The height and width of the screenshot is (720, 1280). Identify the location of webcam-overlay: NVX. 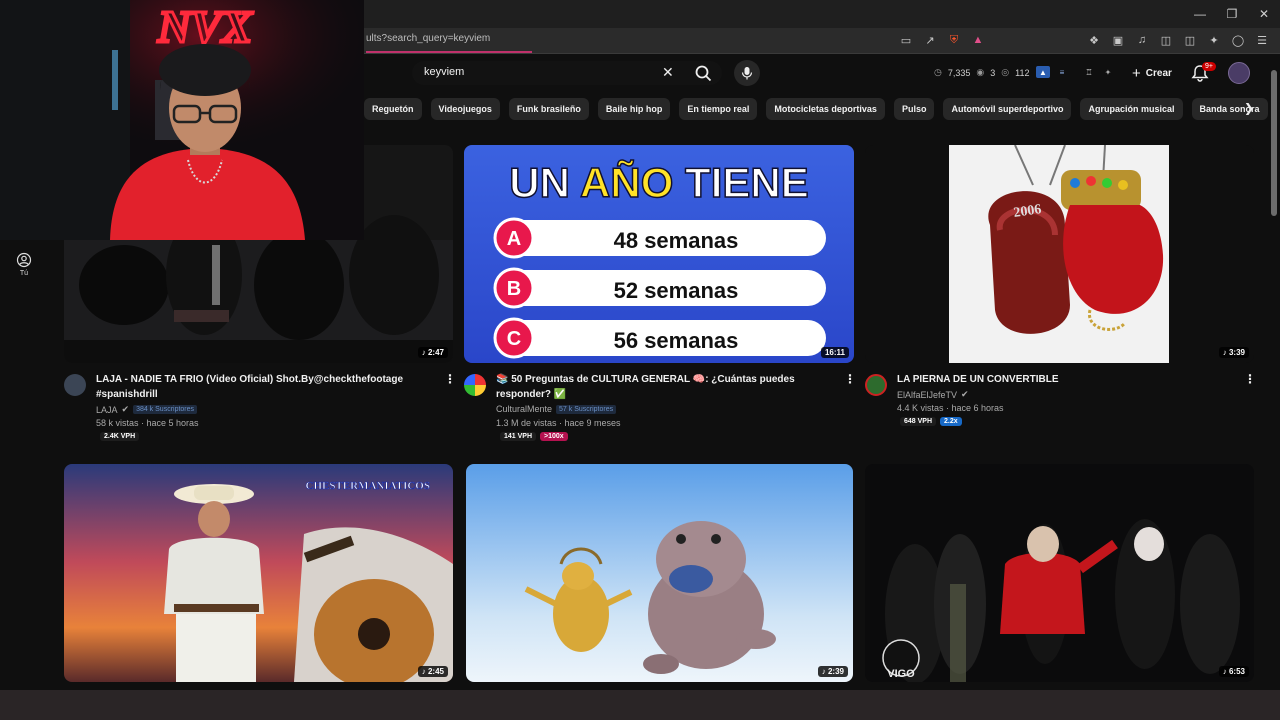
(182, 120).